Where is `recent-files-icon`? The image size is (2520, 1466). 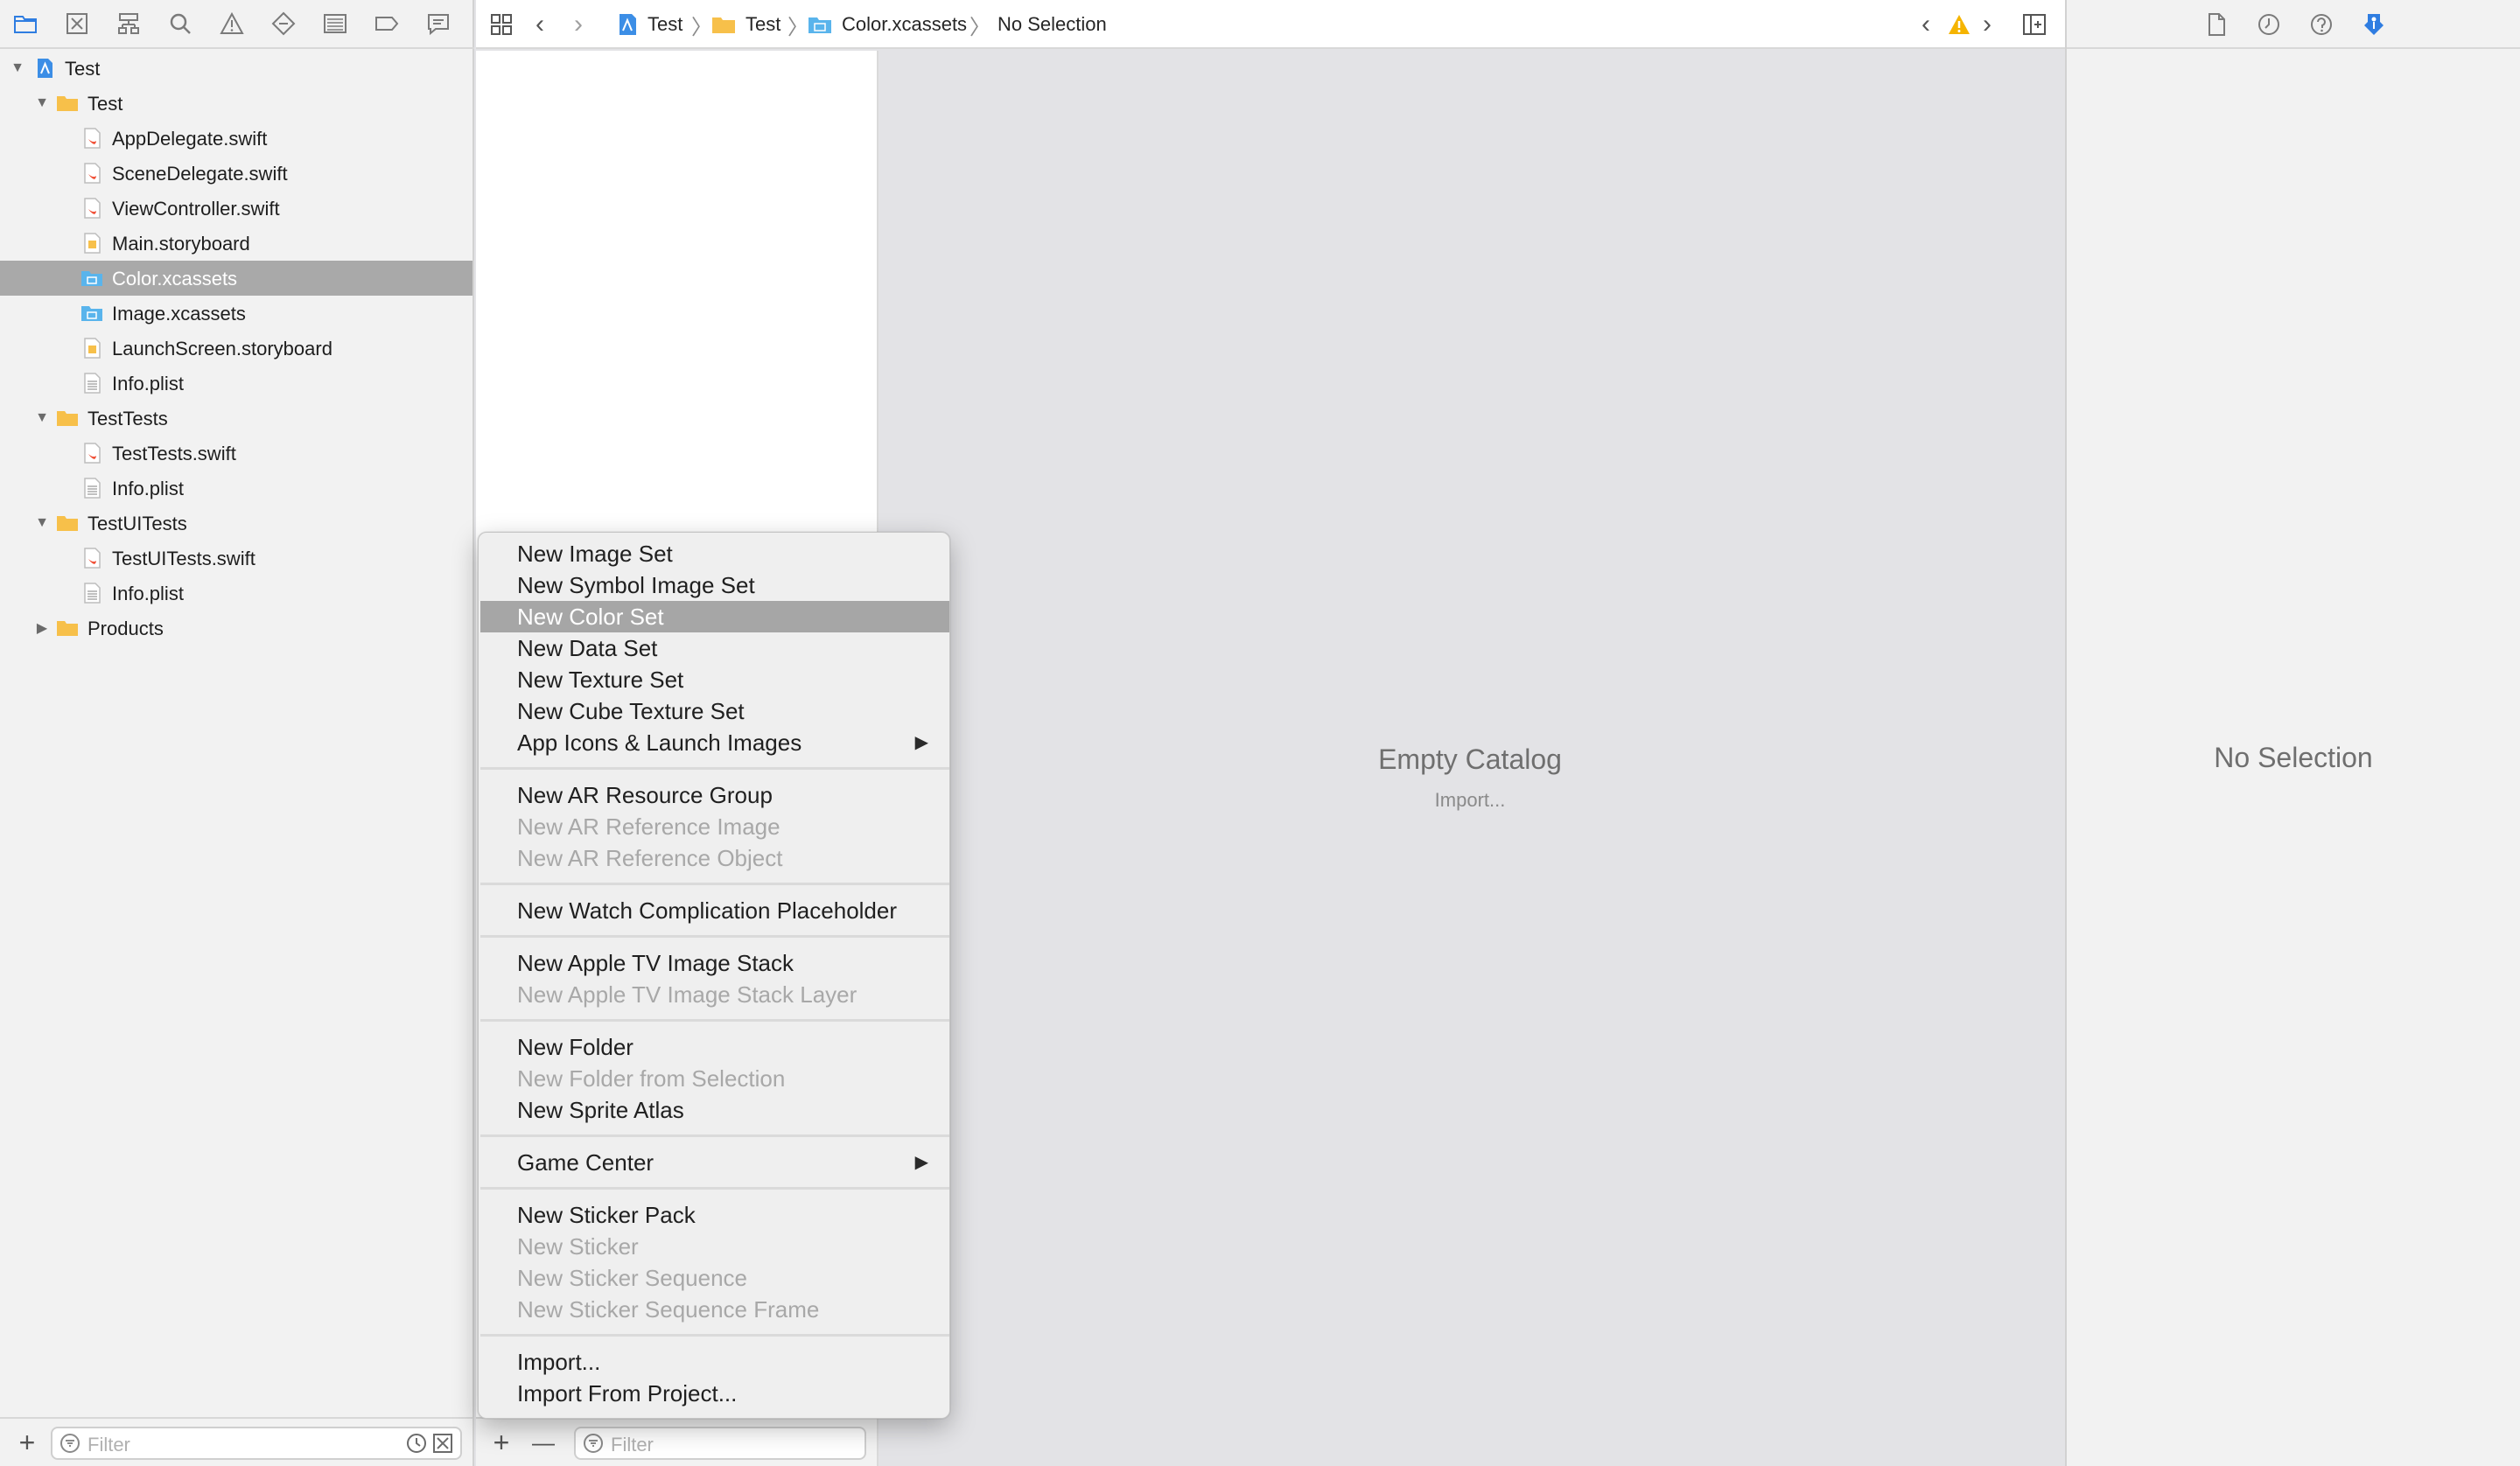
recent-files-icon is located at coordinates (416, 1444).